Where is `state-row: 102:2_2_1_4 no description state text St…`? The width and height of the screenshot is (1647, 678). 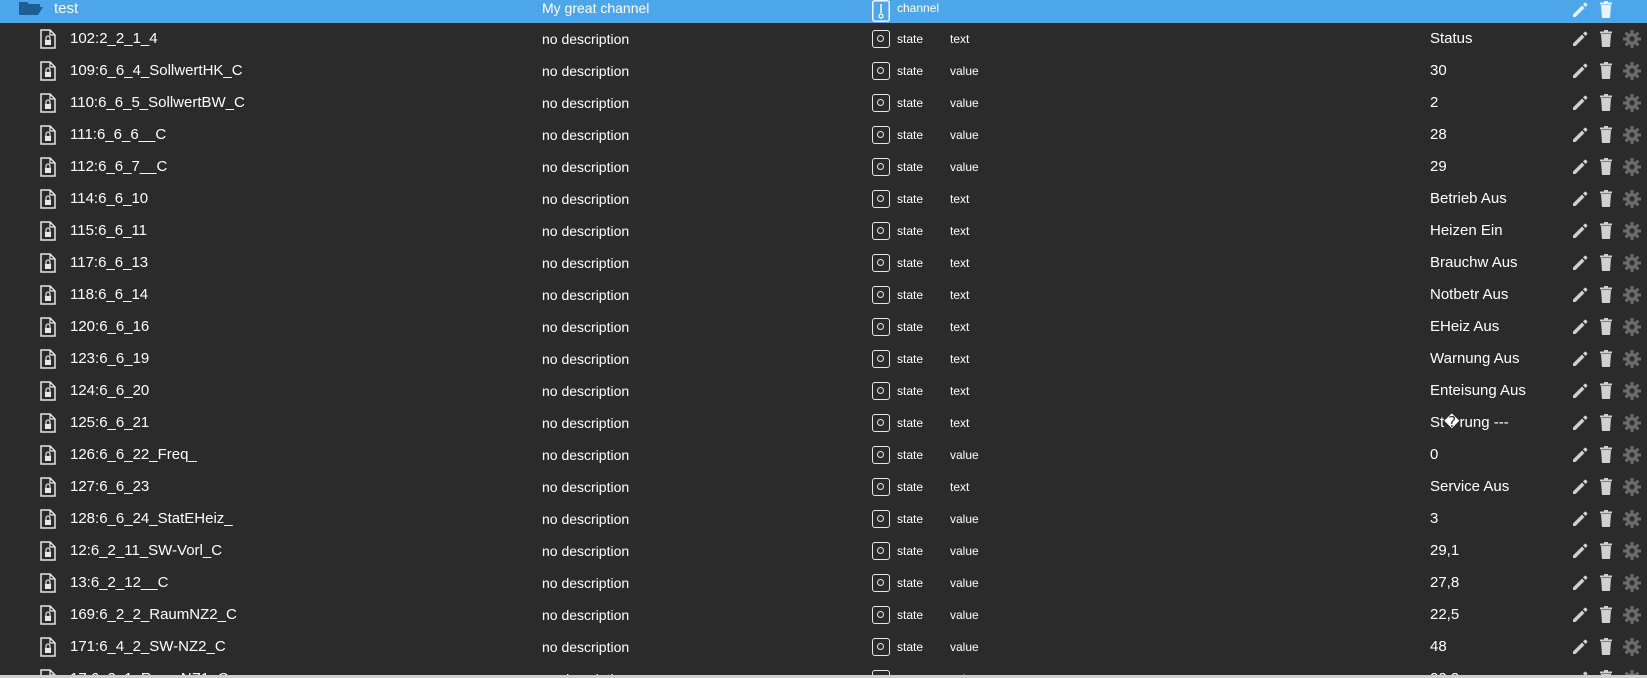
state-row: 102:2_2_1_4 no description state text St… is located at coordinates (823, 39).